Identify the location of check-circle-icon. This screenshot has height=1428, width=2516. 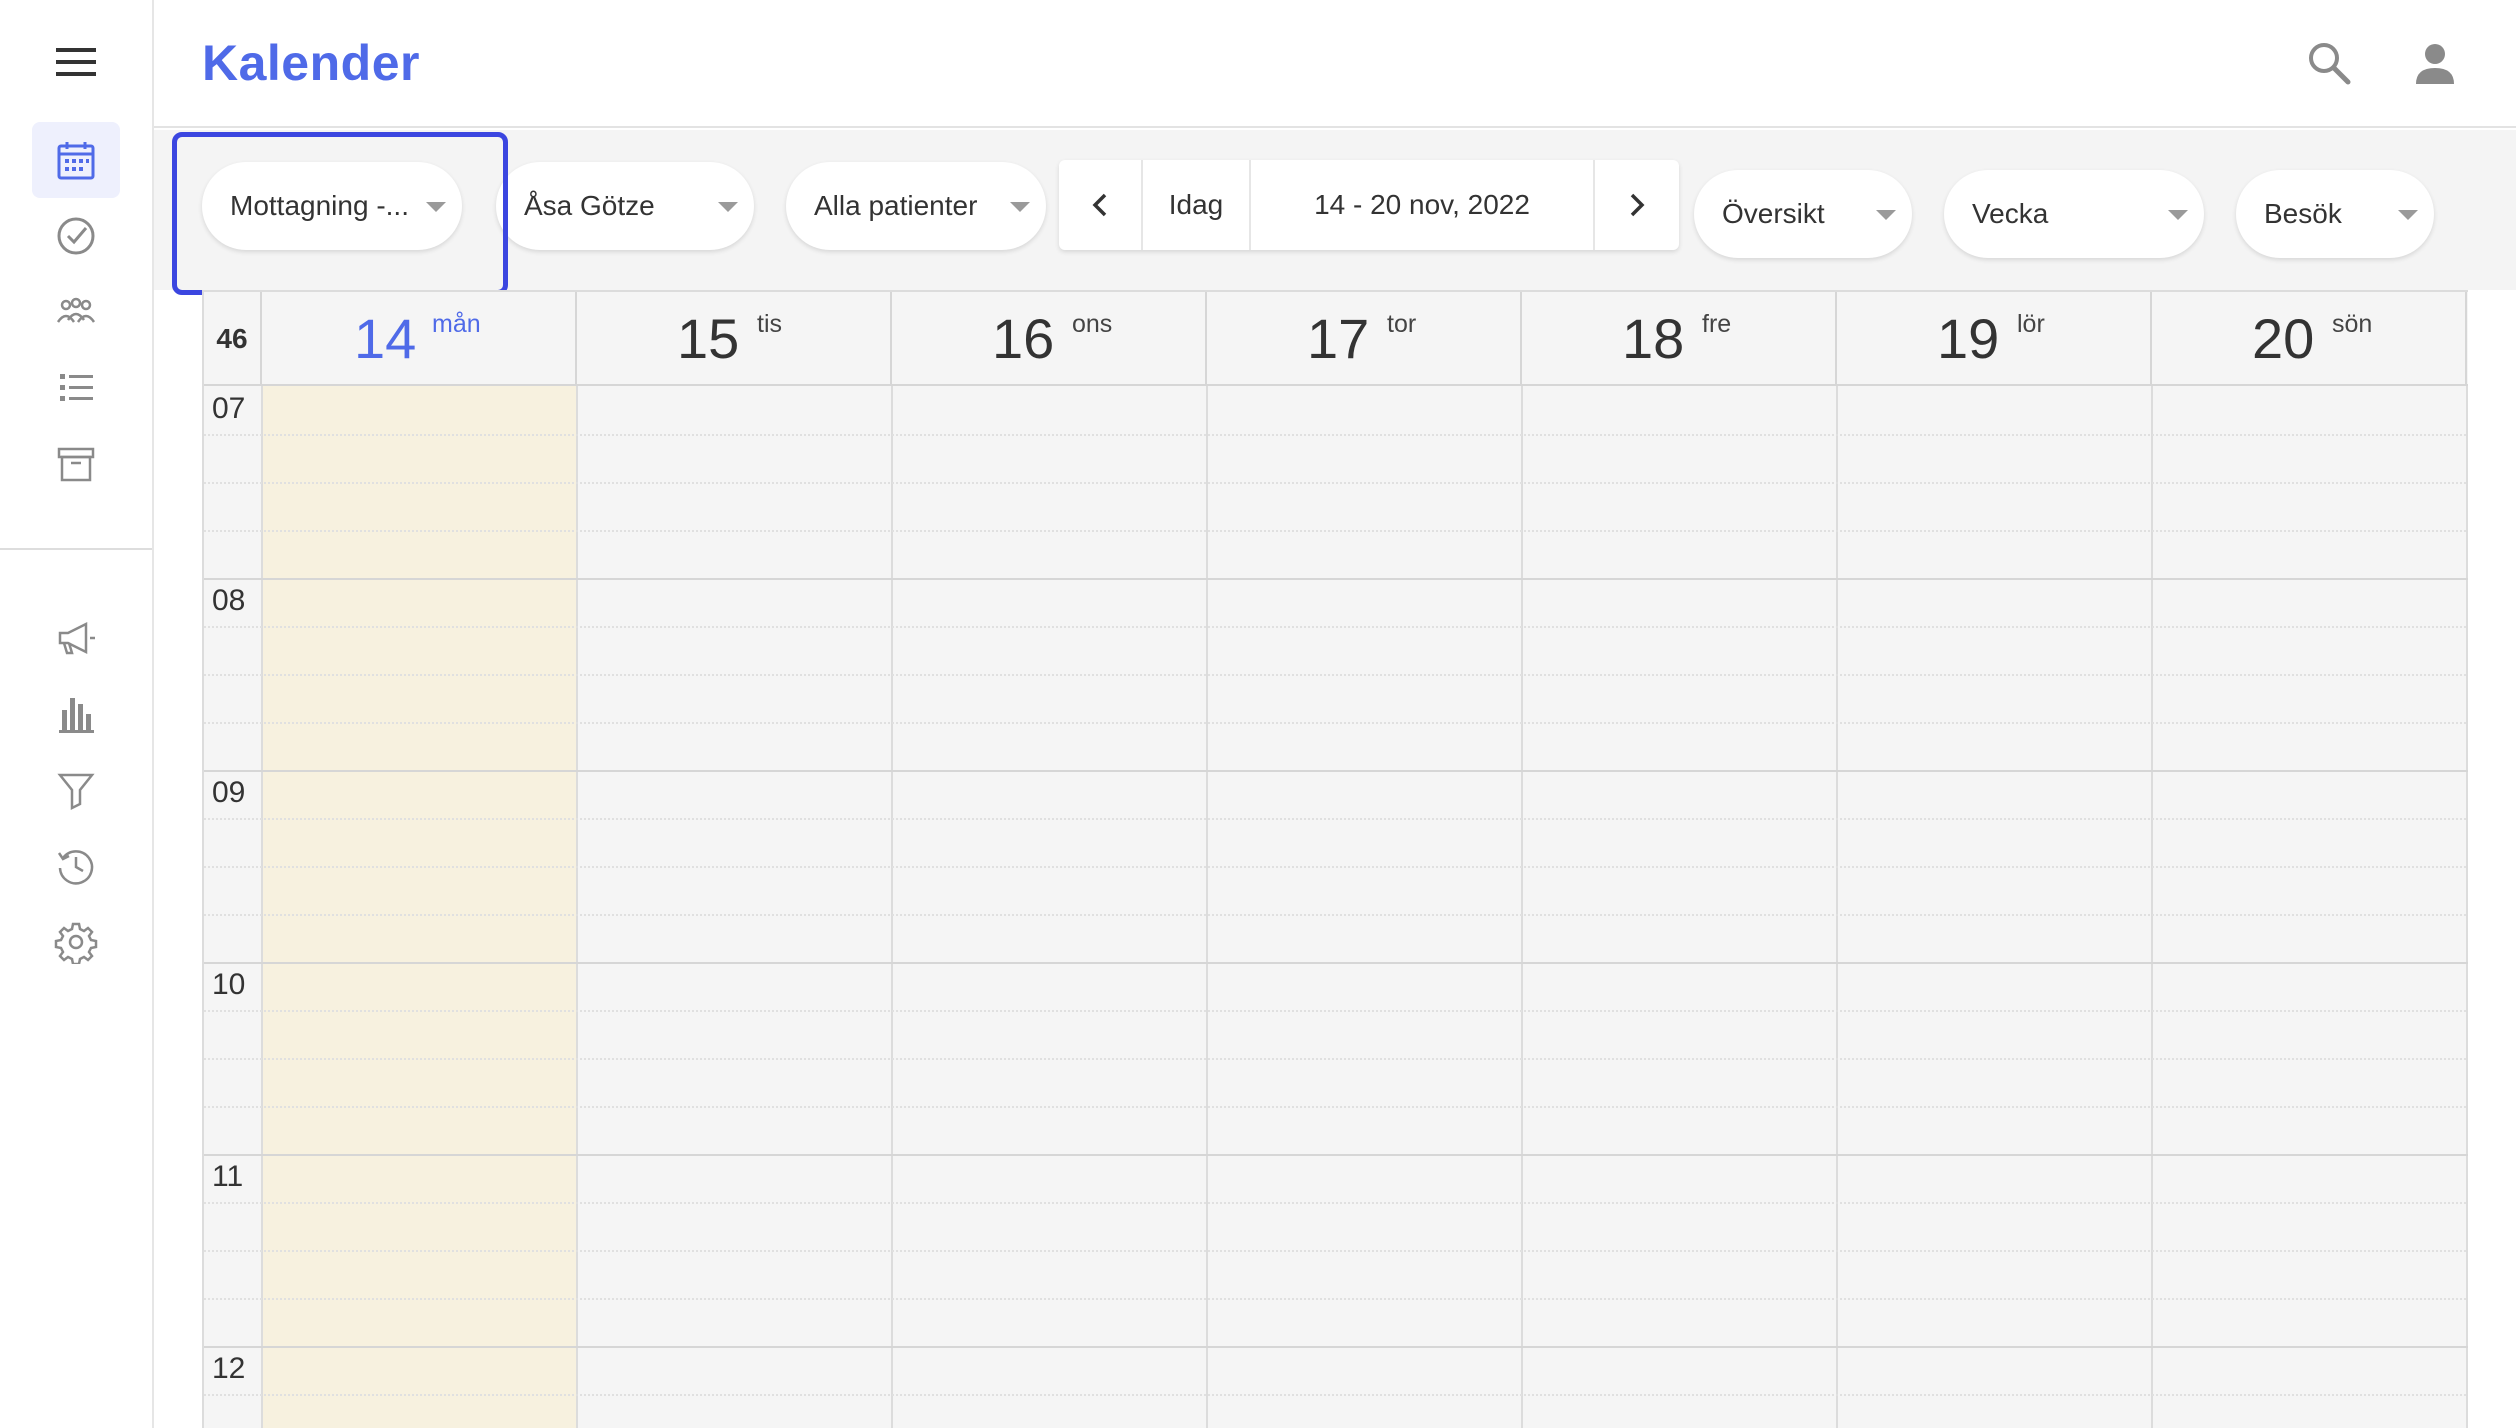
(76, 236).